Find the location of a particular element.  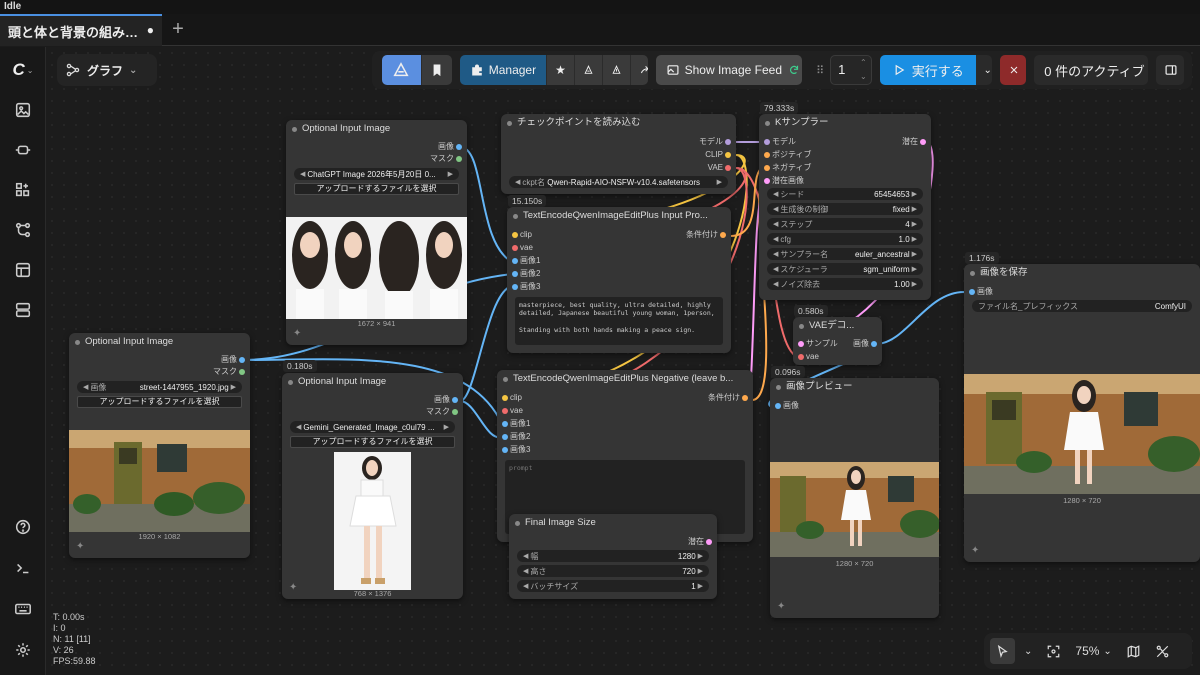

node-vae-decode: VAEデコ... サンプル vae 画像 is located at coordinates (837, 341).